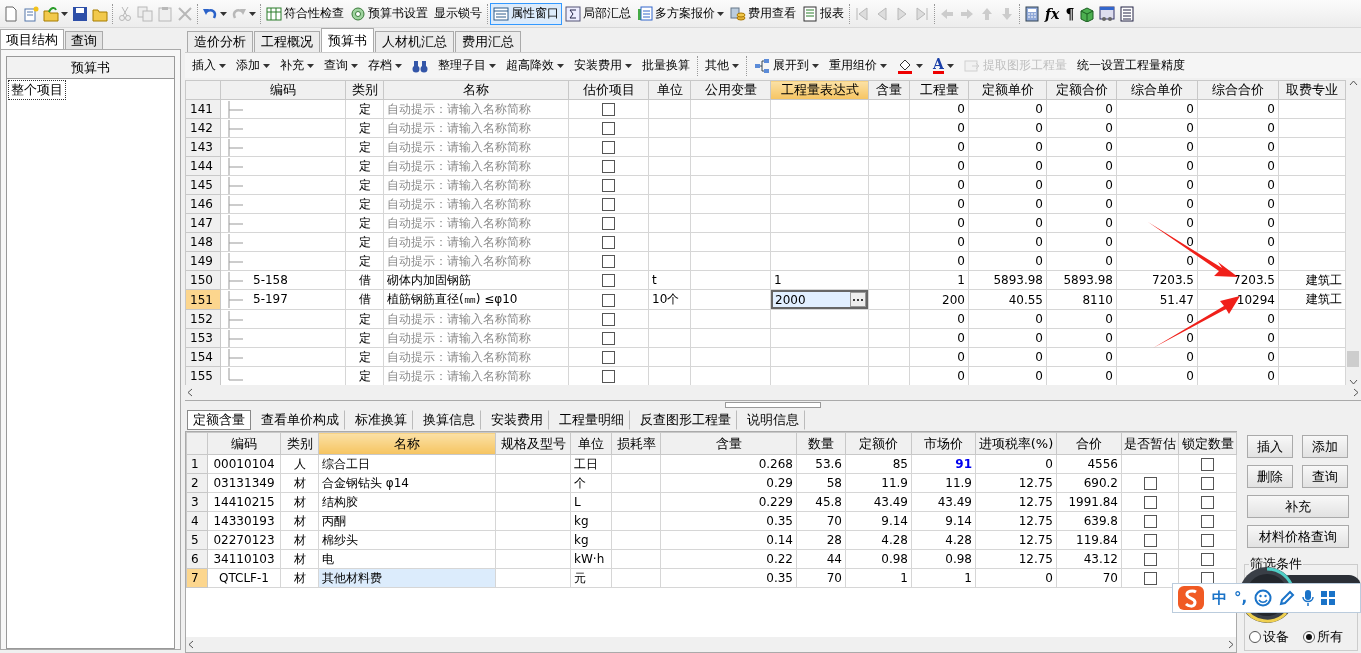 The width and height of the screenshot is (1361, 653). What do you see at coordinates (1308, 598) in the screenshot?
I see `microphone-icon` at bounding box center [1308, 598].